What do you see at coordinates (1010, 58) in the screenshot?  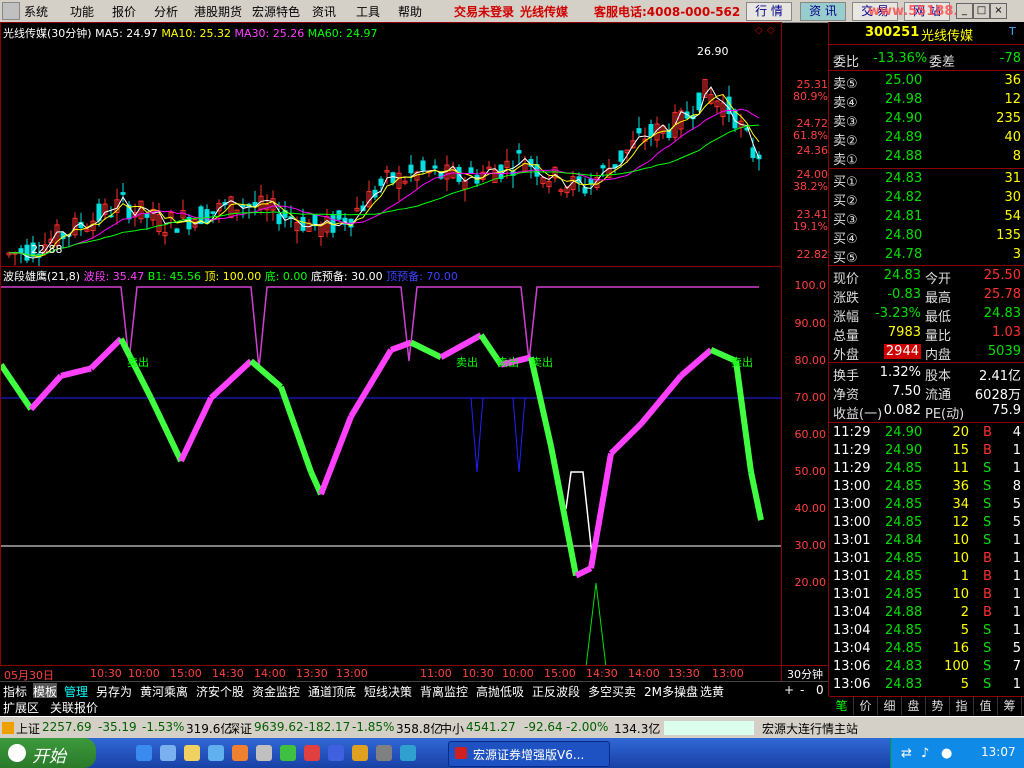 I see `order-diff: -78` at bounding box center [1010, 58].